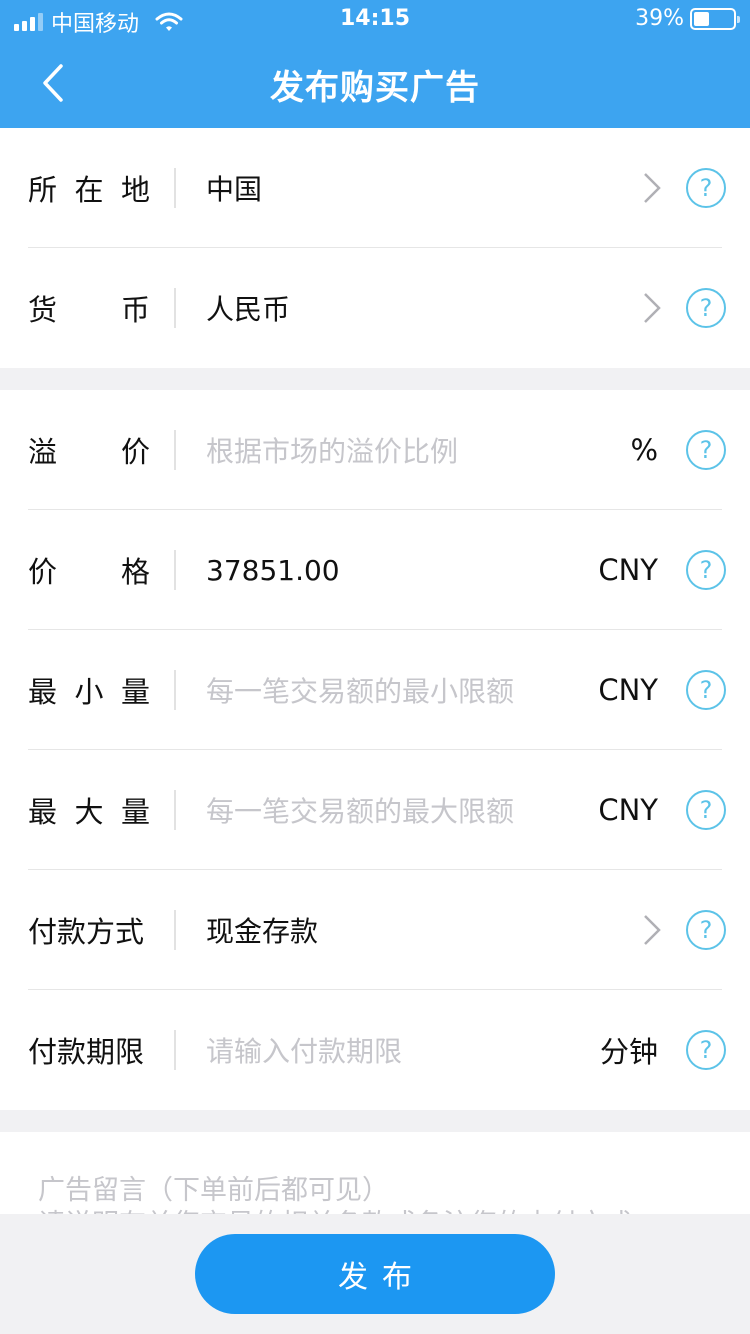  What do you see at coordinates (375, 308) in the screenshot?
I see `form-row: 货币人民币?` at bounding box center [375, 308].